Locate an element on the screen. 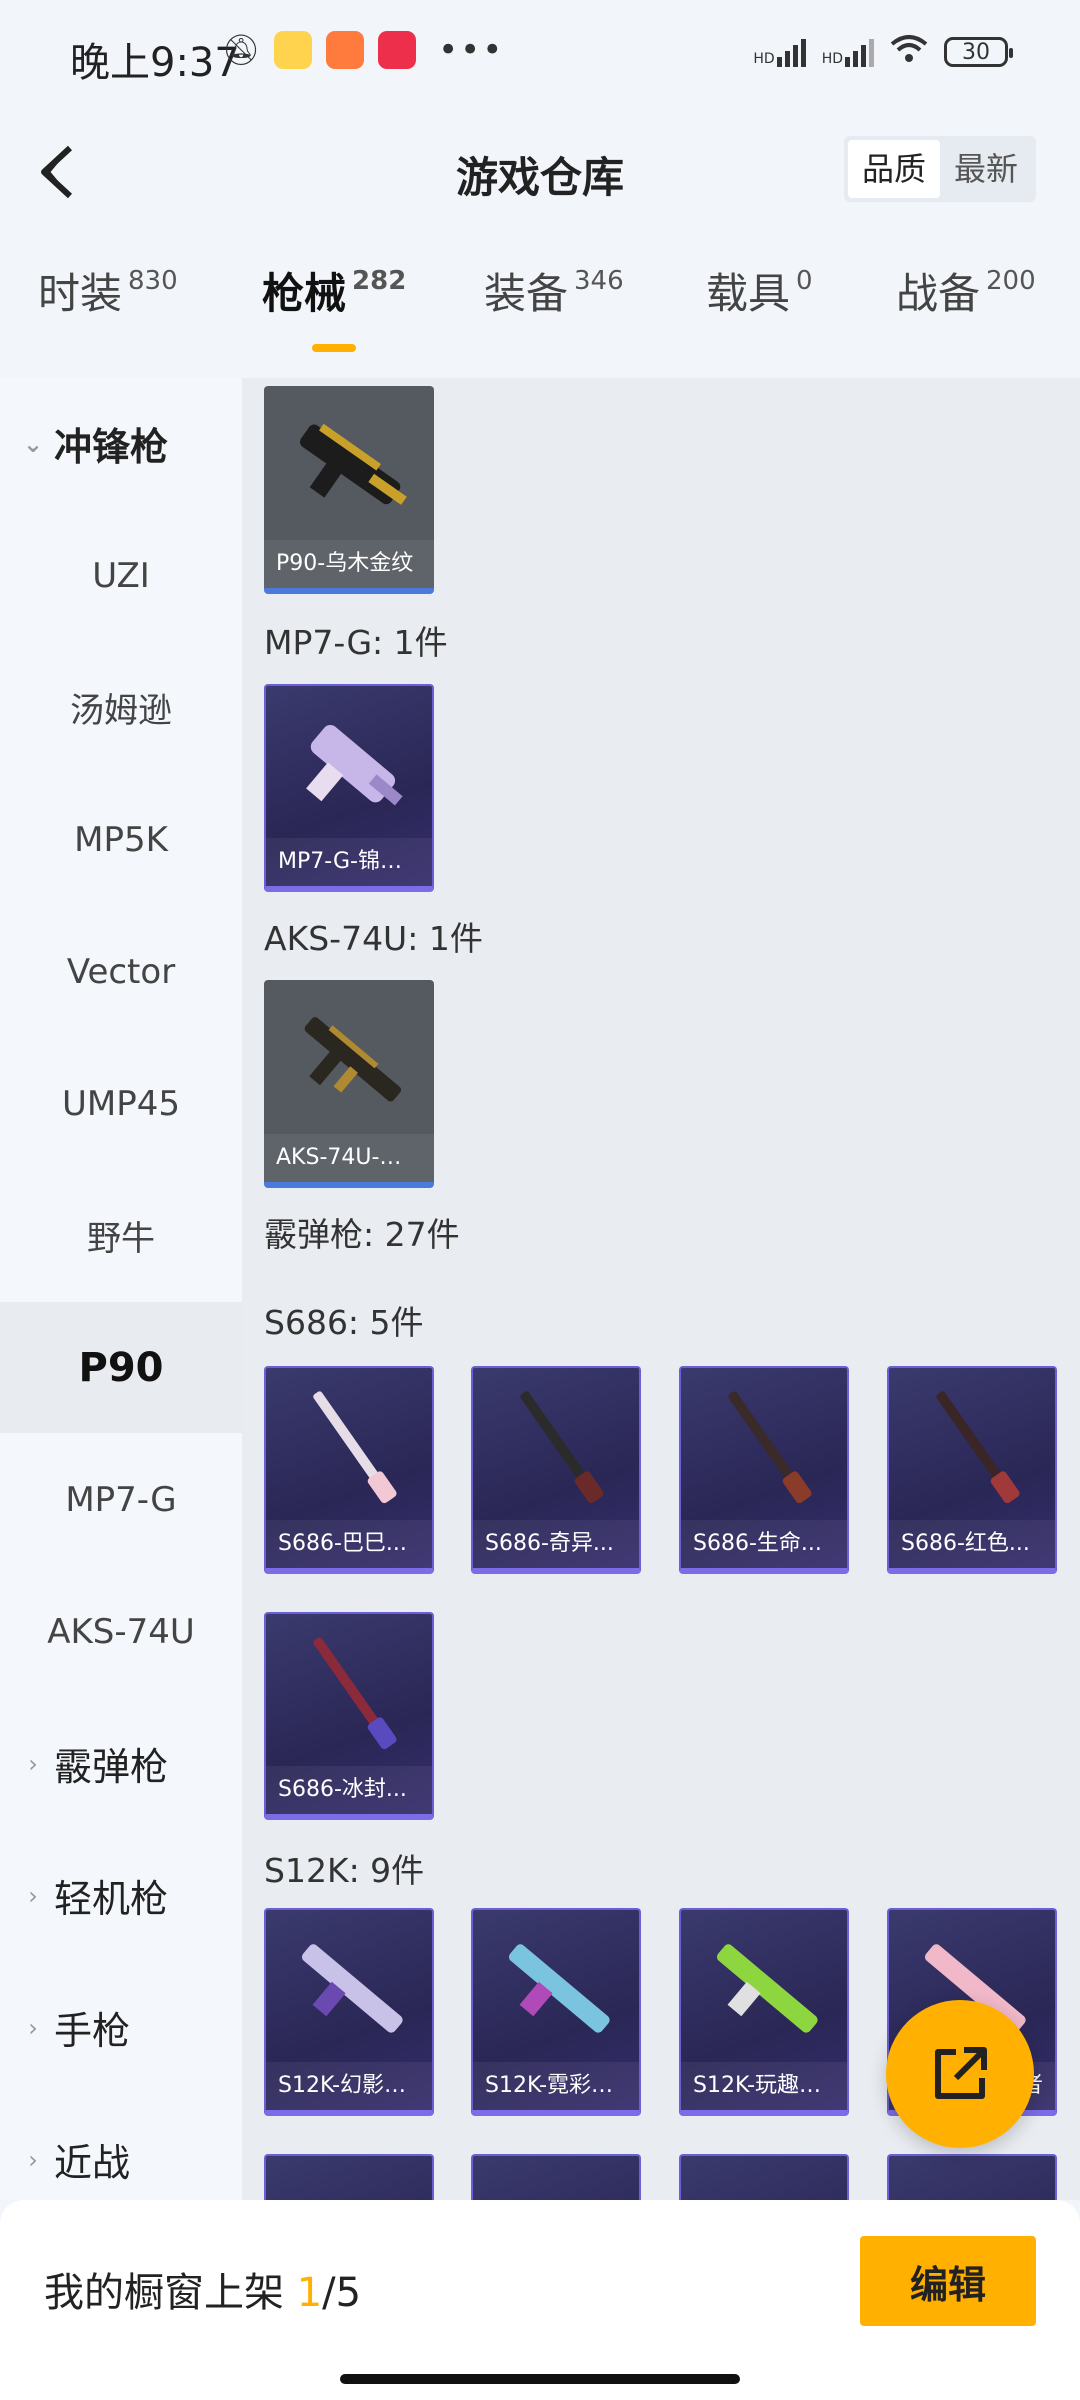  sort-toggle: 品质 最新 is located at coordinates (939, 169).